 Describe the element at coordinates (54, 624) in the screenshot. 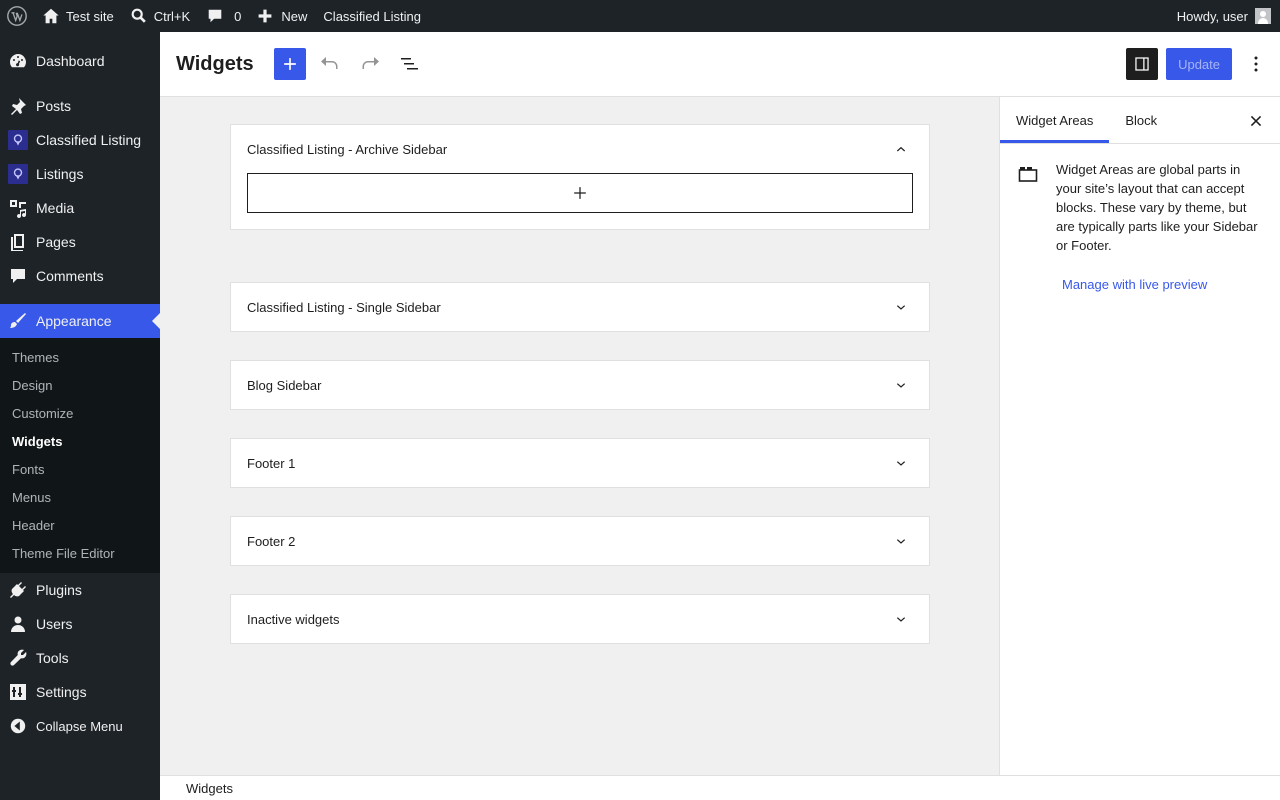

I see `menu-users-label: Users` at that location.